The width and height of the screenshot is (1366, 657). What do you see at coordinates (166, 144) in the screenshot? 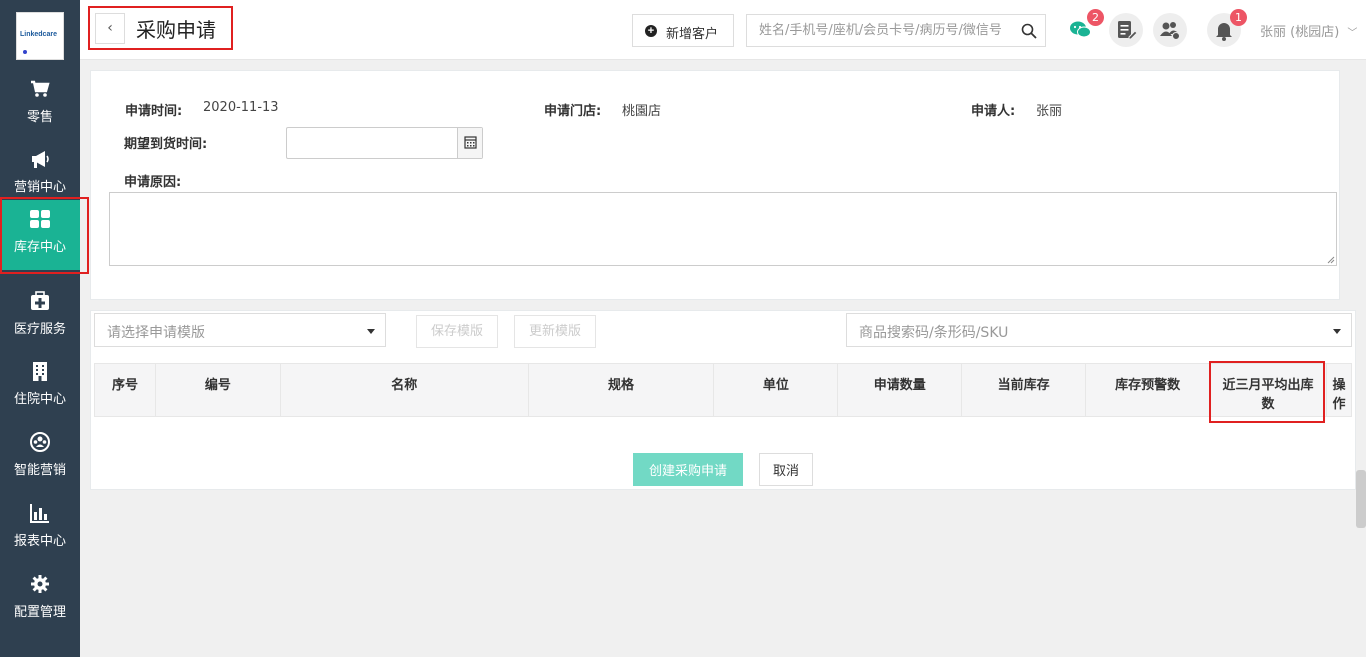
I see `expected-date-label: 期望到货时间:` at bounding box center [166, 144].